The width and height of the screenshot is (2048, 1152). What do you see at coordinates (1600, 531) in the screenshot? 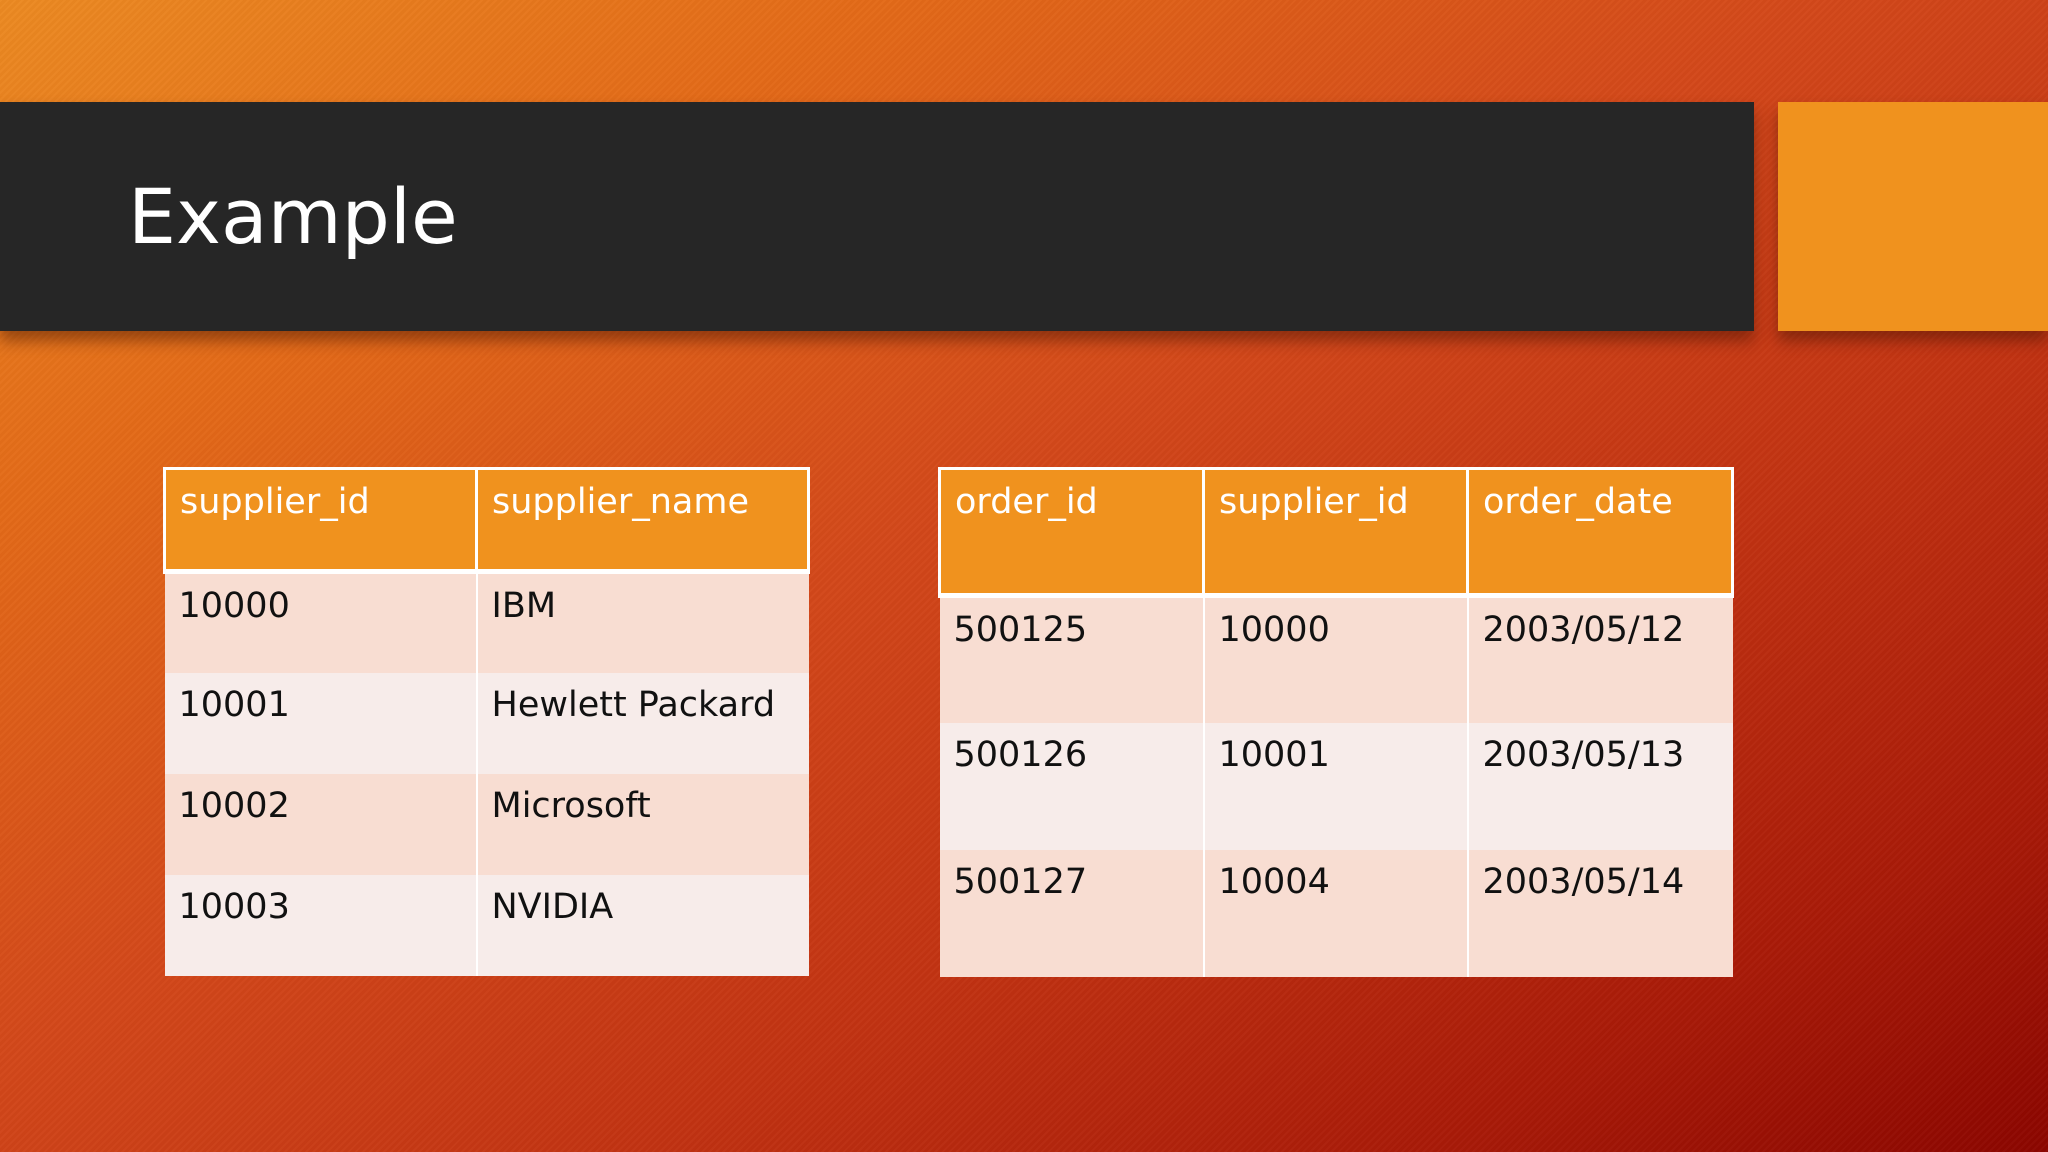
I see `column-header: order_date` at bounding box center [1600, 531].